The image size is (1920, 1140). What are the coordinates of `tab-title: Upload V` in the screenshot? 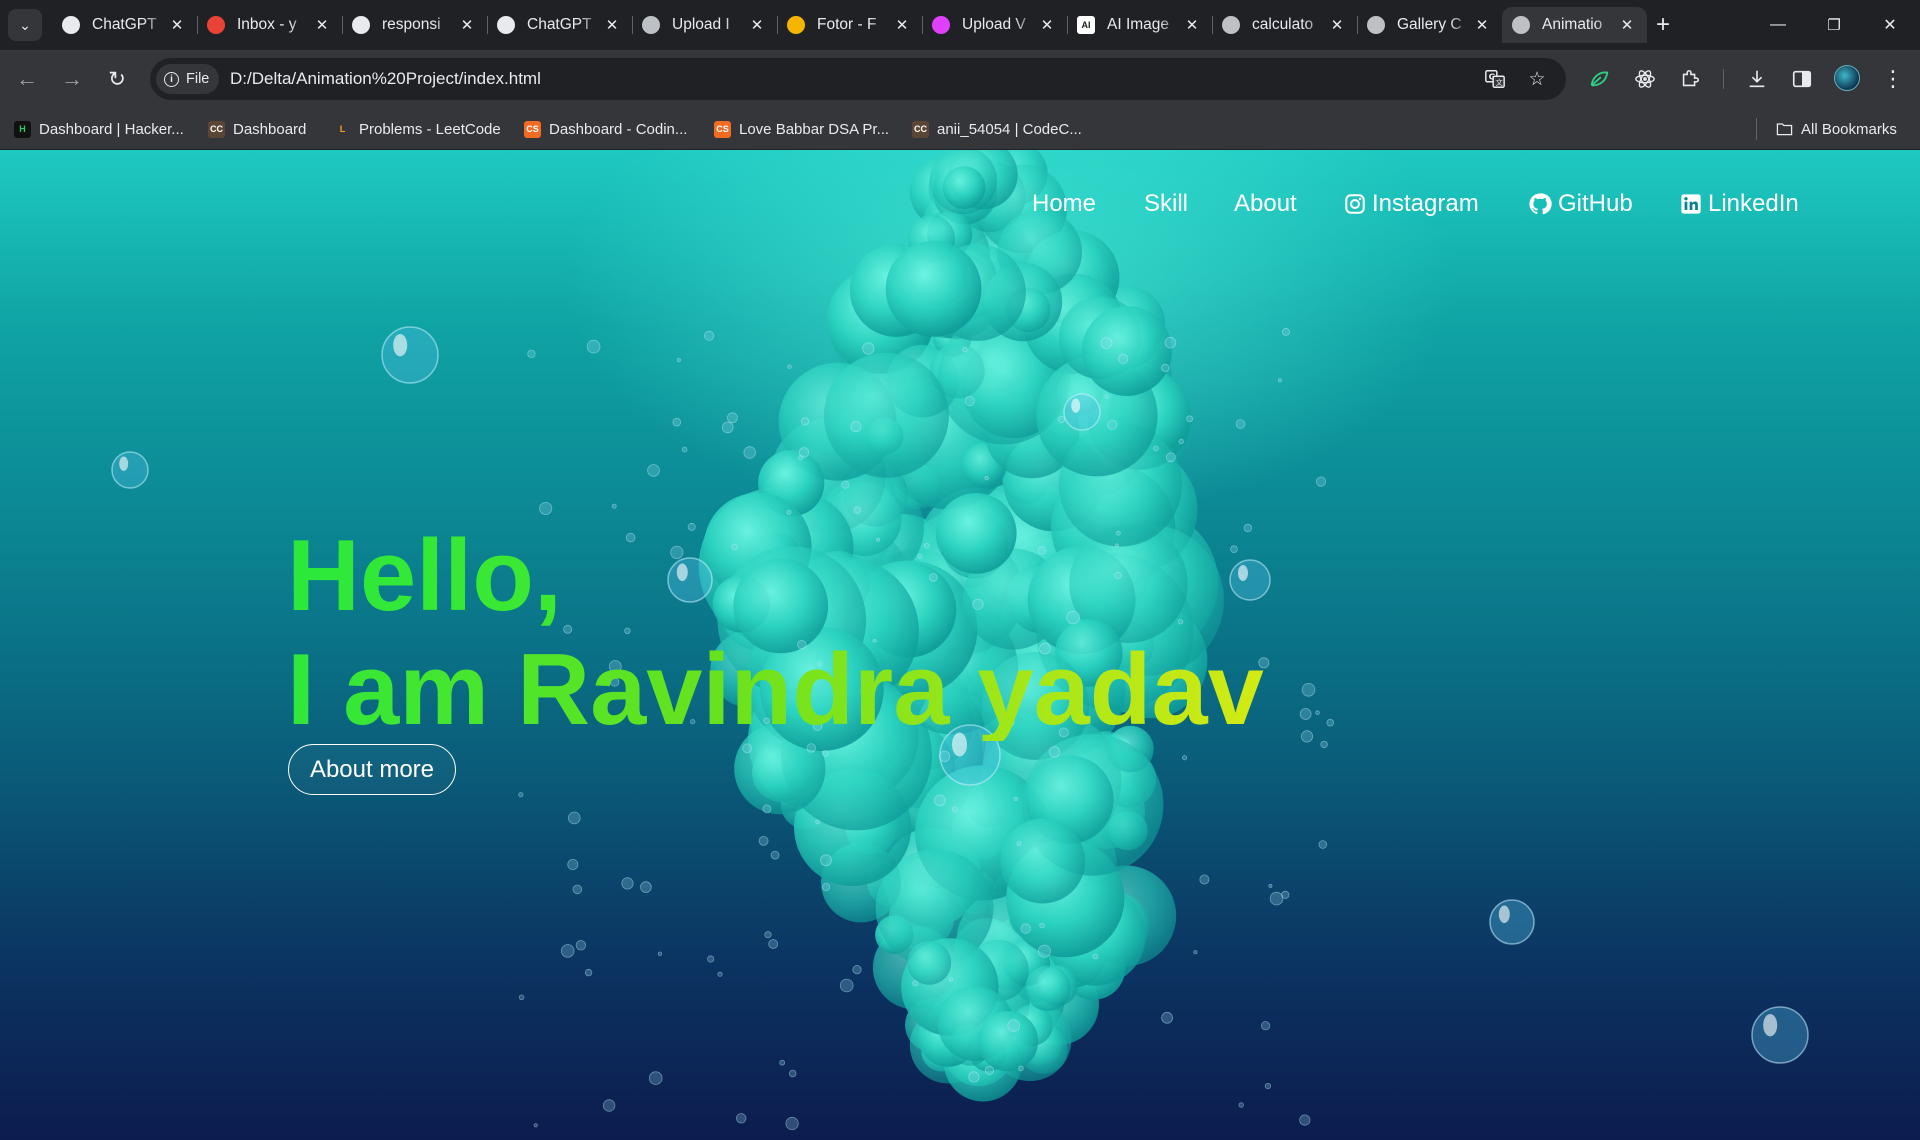 It's located at (994, 24).